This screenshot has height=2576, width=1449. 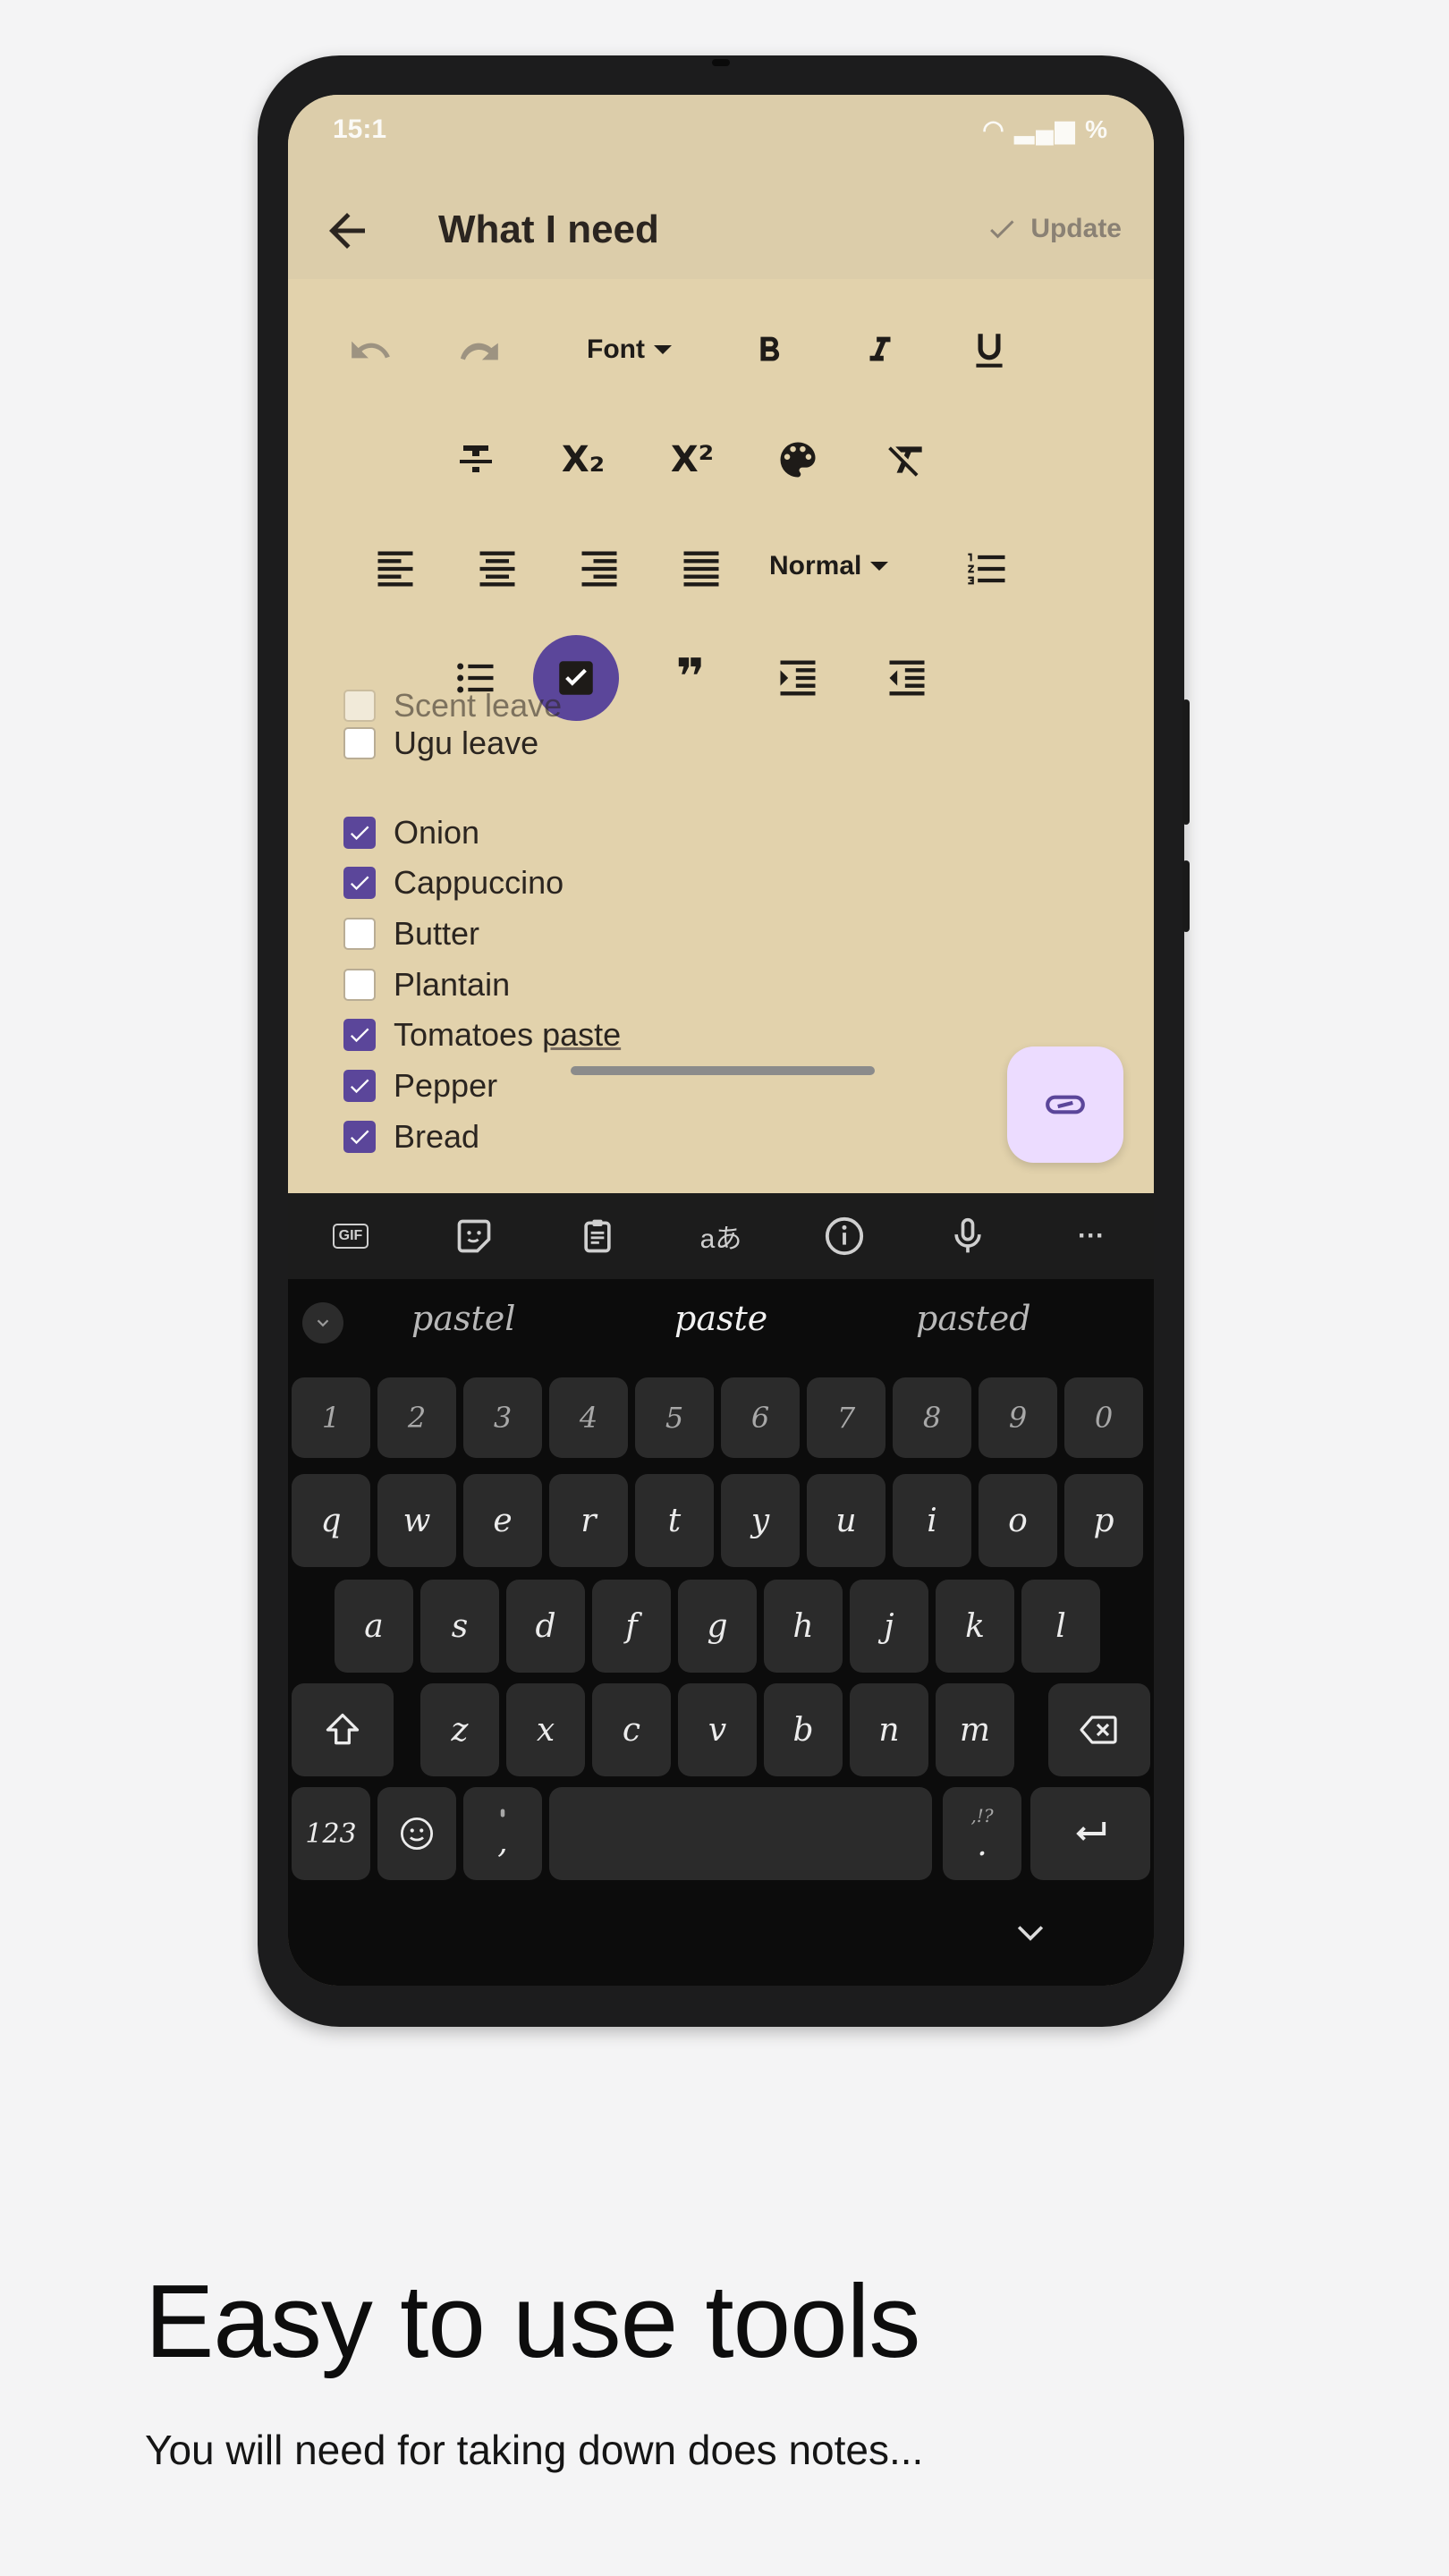 What do you see at coordinates (597, 1236) in the screenshot?
I see `clipboard-button` at bounding box center [597, 1236].